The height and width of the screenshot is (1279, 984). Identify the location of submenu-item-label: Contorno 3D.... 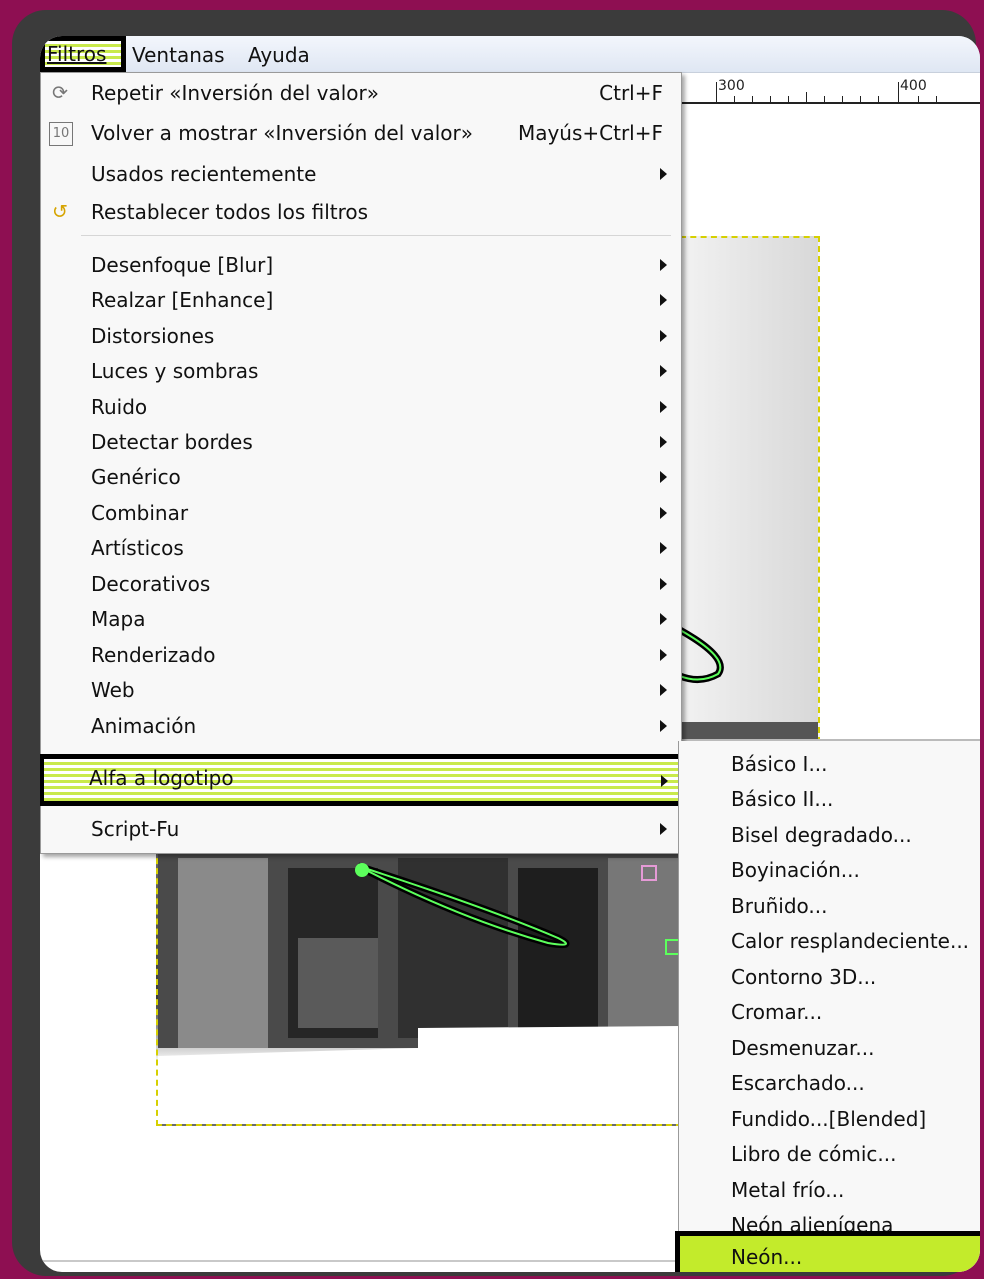
(804, 977).